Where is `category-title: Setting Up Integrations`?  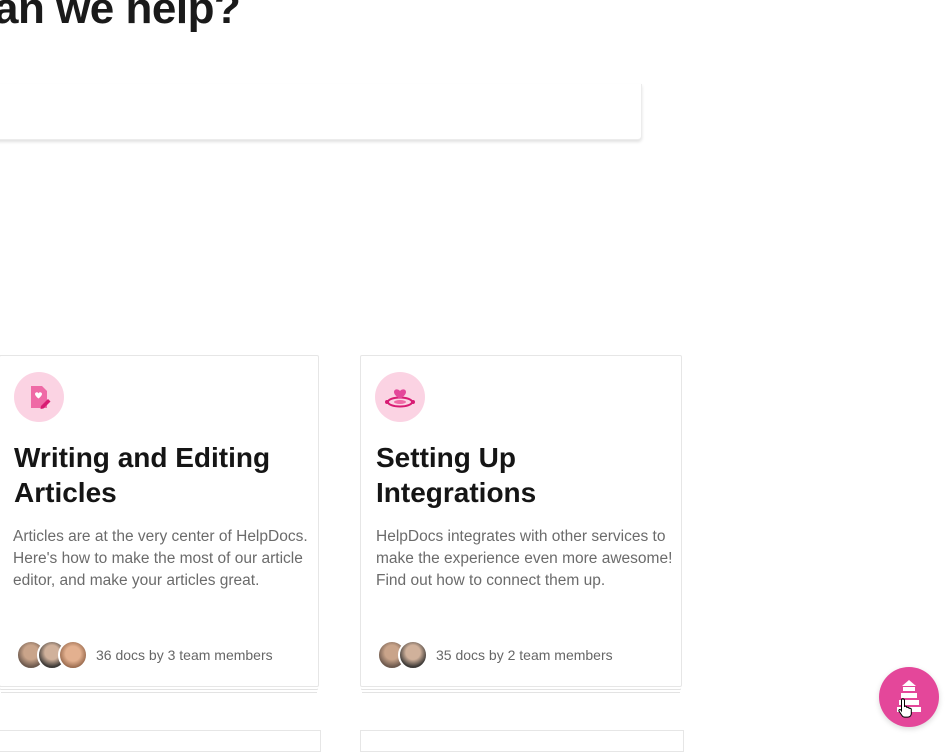
category-title: Setting Up Integrations is located at coordinates (521, 475).